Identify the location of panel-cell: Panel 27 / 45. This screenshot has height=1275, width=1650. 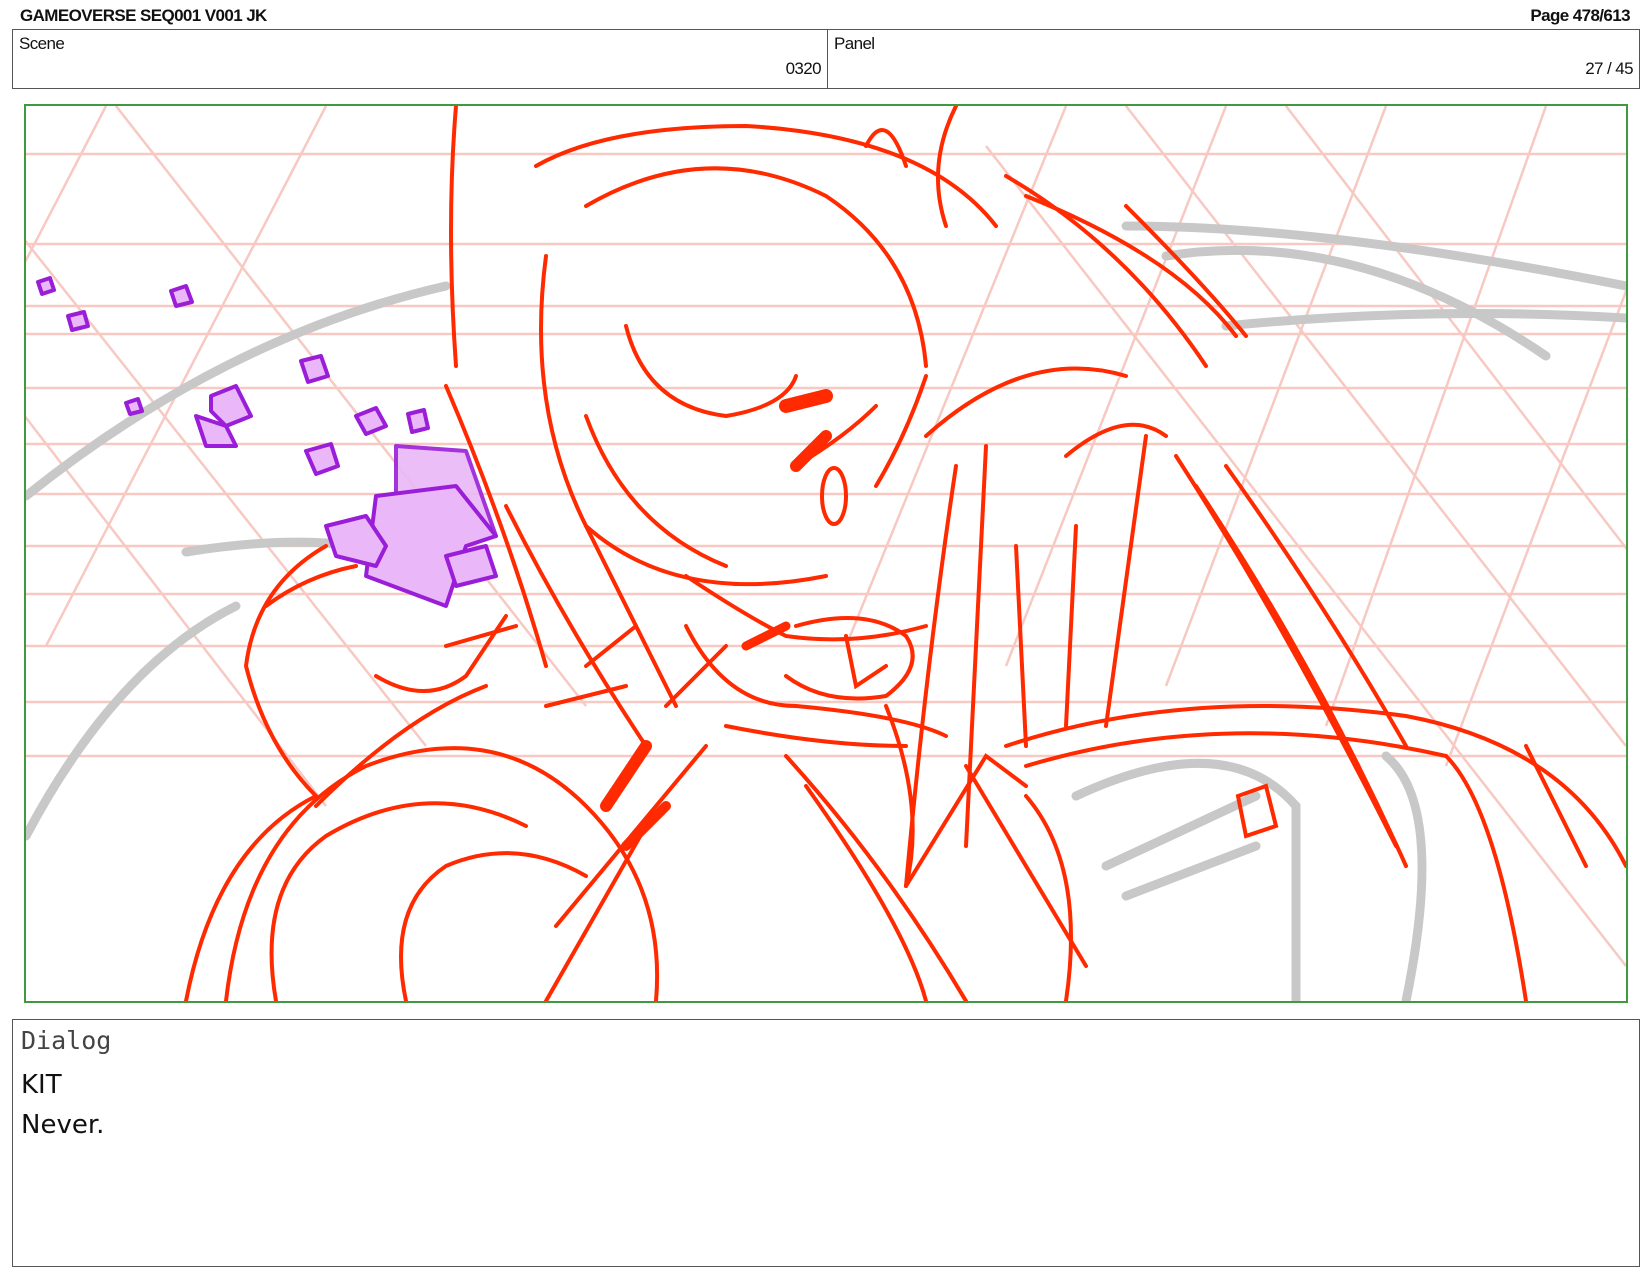
(1233, 59).